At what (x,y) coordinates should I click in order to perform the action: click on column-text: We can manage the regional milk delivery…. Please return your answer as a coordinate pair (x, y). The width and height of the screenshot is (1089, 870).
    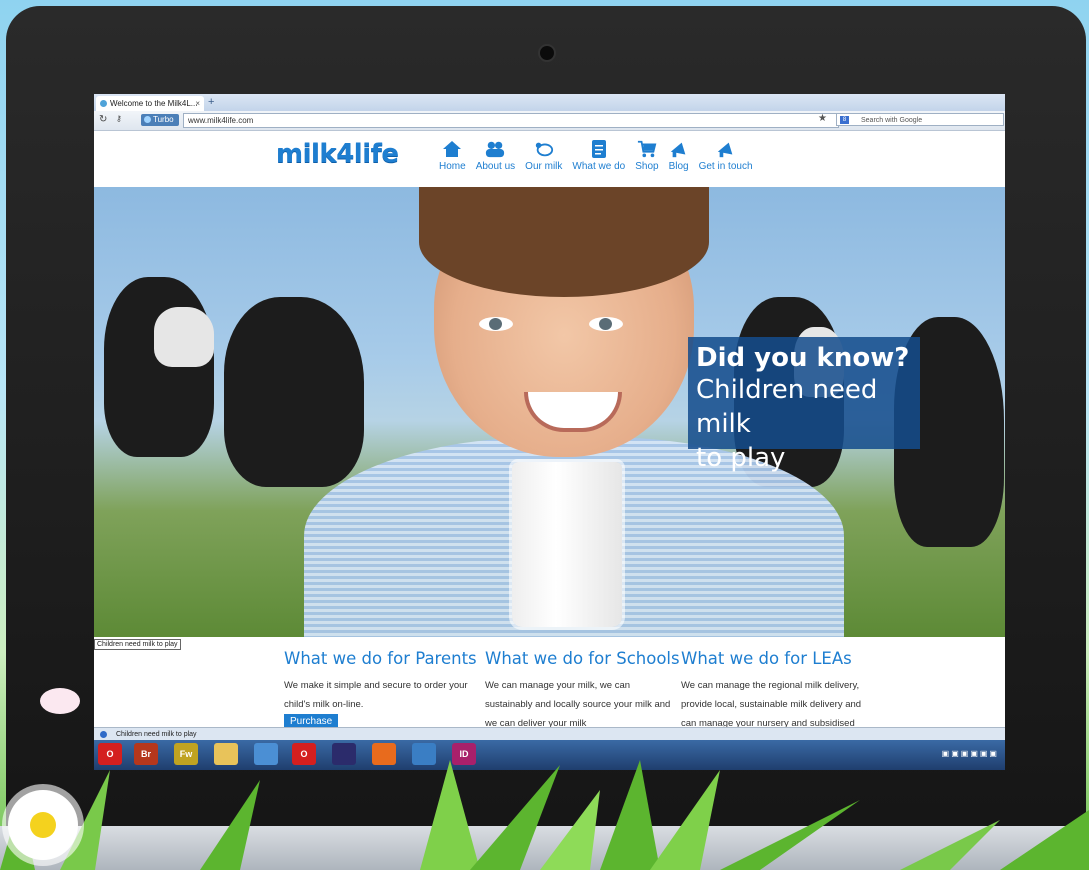
    Looking at the image, I should click on (771, 704).